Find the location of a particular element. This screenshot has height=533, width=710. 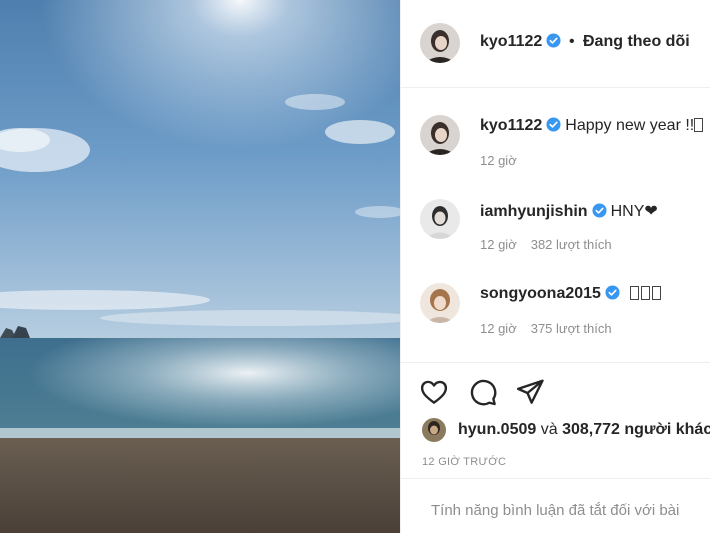

following-button: Đang theo dõi is located at coordinates (636, 42).